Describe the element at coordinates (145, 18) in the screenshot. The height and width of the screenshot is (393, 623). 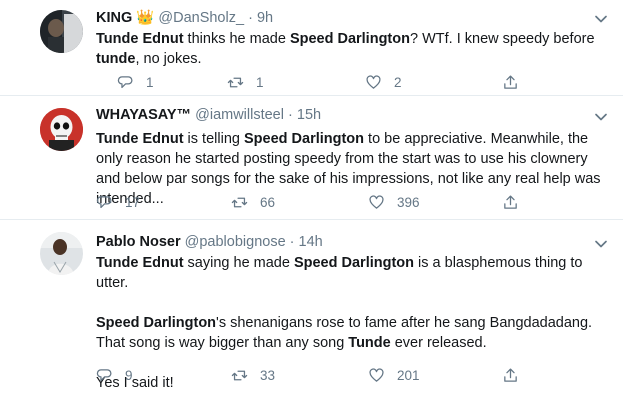
I see `crown-badge-icon: 👑` at that location.